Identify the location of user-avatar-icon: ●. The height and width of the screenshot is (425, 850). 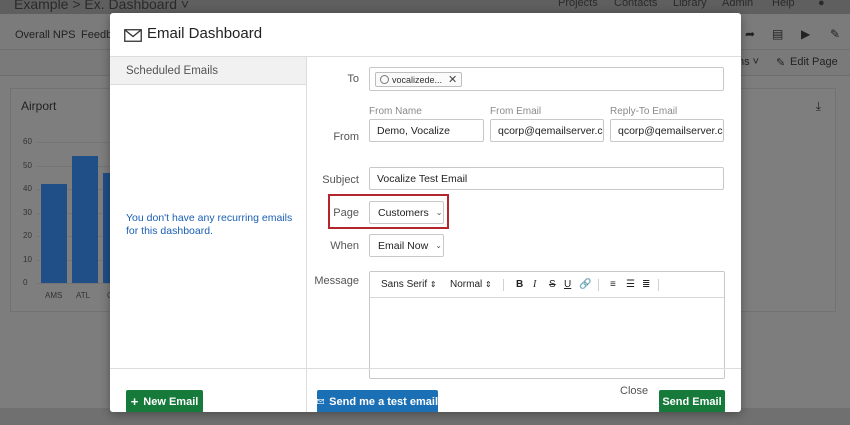
(821, 4).